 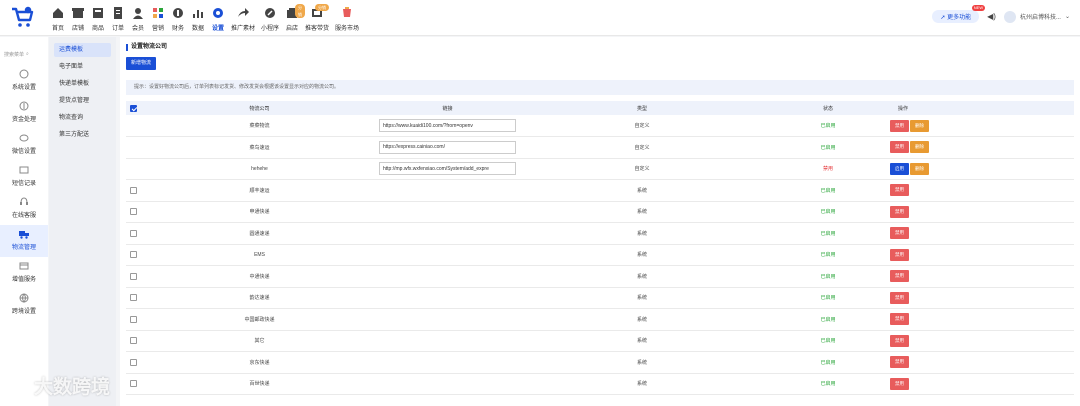 What do you see at coordinates (138, 17) in the screenshot?
I see `nav-item-4: 会员` at bounding box center [138, 17].